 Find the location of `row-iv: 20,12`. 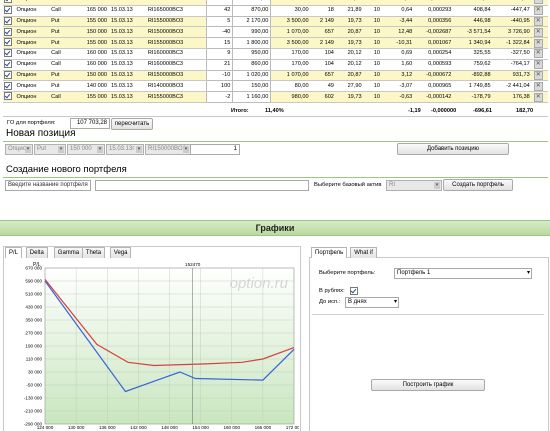

row-iv: 20,12 is located at coordinates (349, 65).